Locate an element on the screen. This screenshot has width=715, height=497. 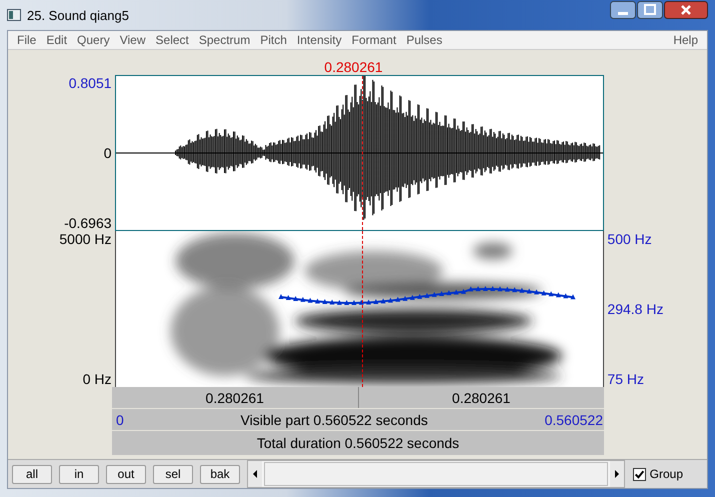
maximize-icon is located at coordinates (650, 10).